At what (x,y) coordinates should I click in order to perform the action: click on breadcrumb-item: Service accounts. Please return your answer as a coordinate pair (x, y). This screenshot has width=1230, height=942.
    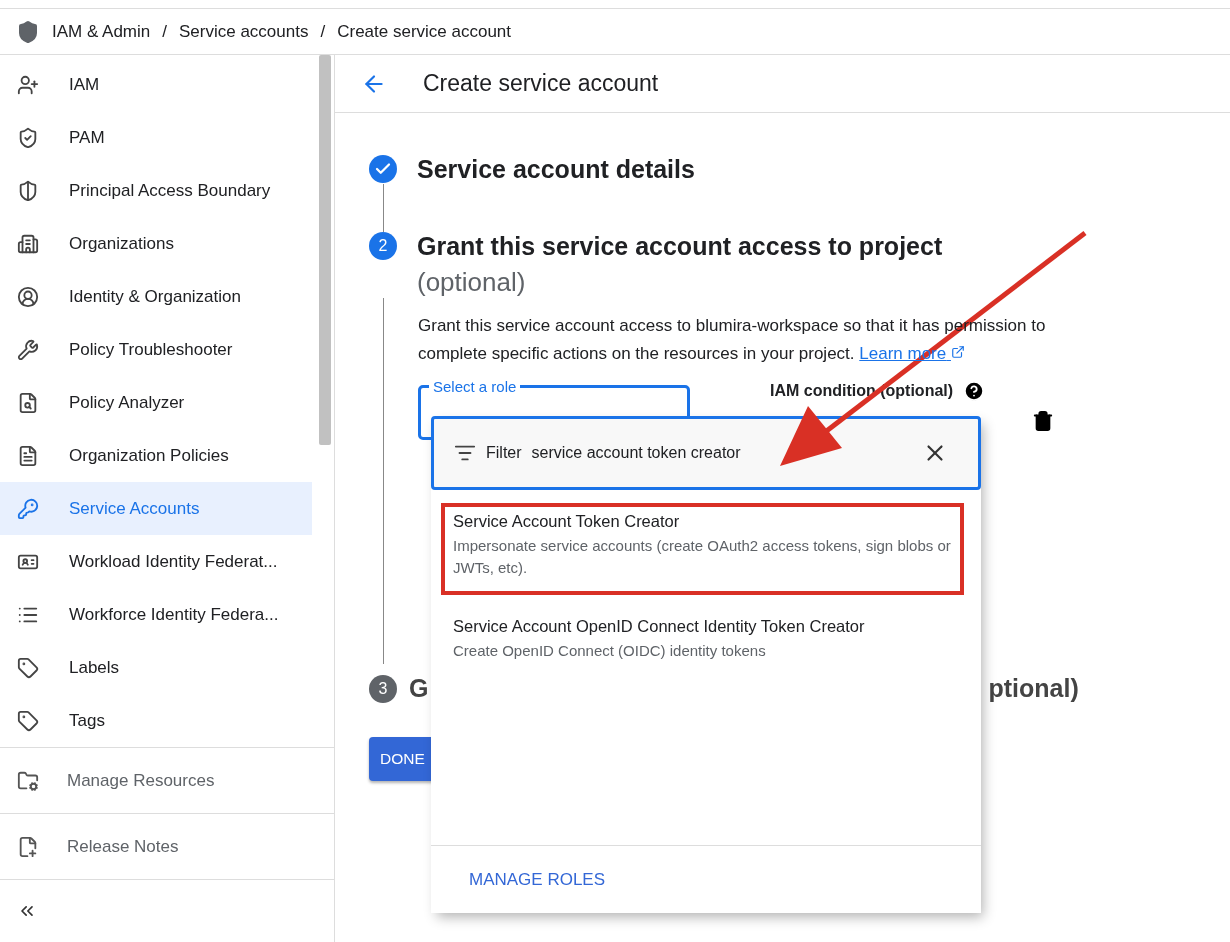
    Looking at the image, I should click on (244, 31).